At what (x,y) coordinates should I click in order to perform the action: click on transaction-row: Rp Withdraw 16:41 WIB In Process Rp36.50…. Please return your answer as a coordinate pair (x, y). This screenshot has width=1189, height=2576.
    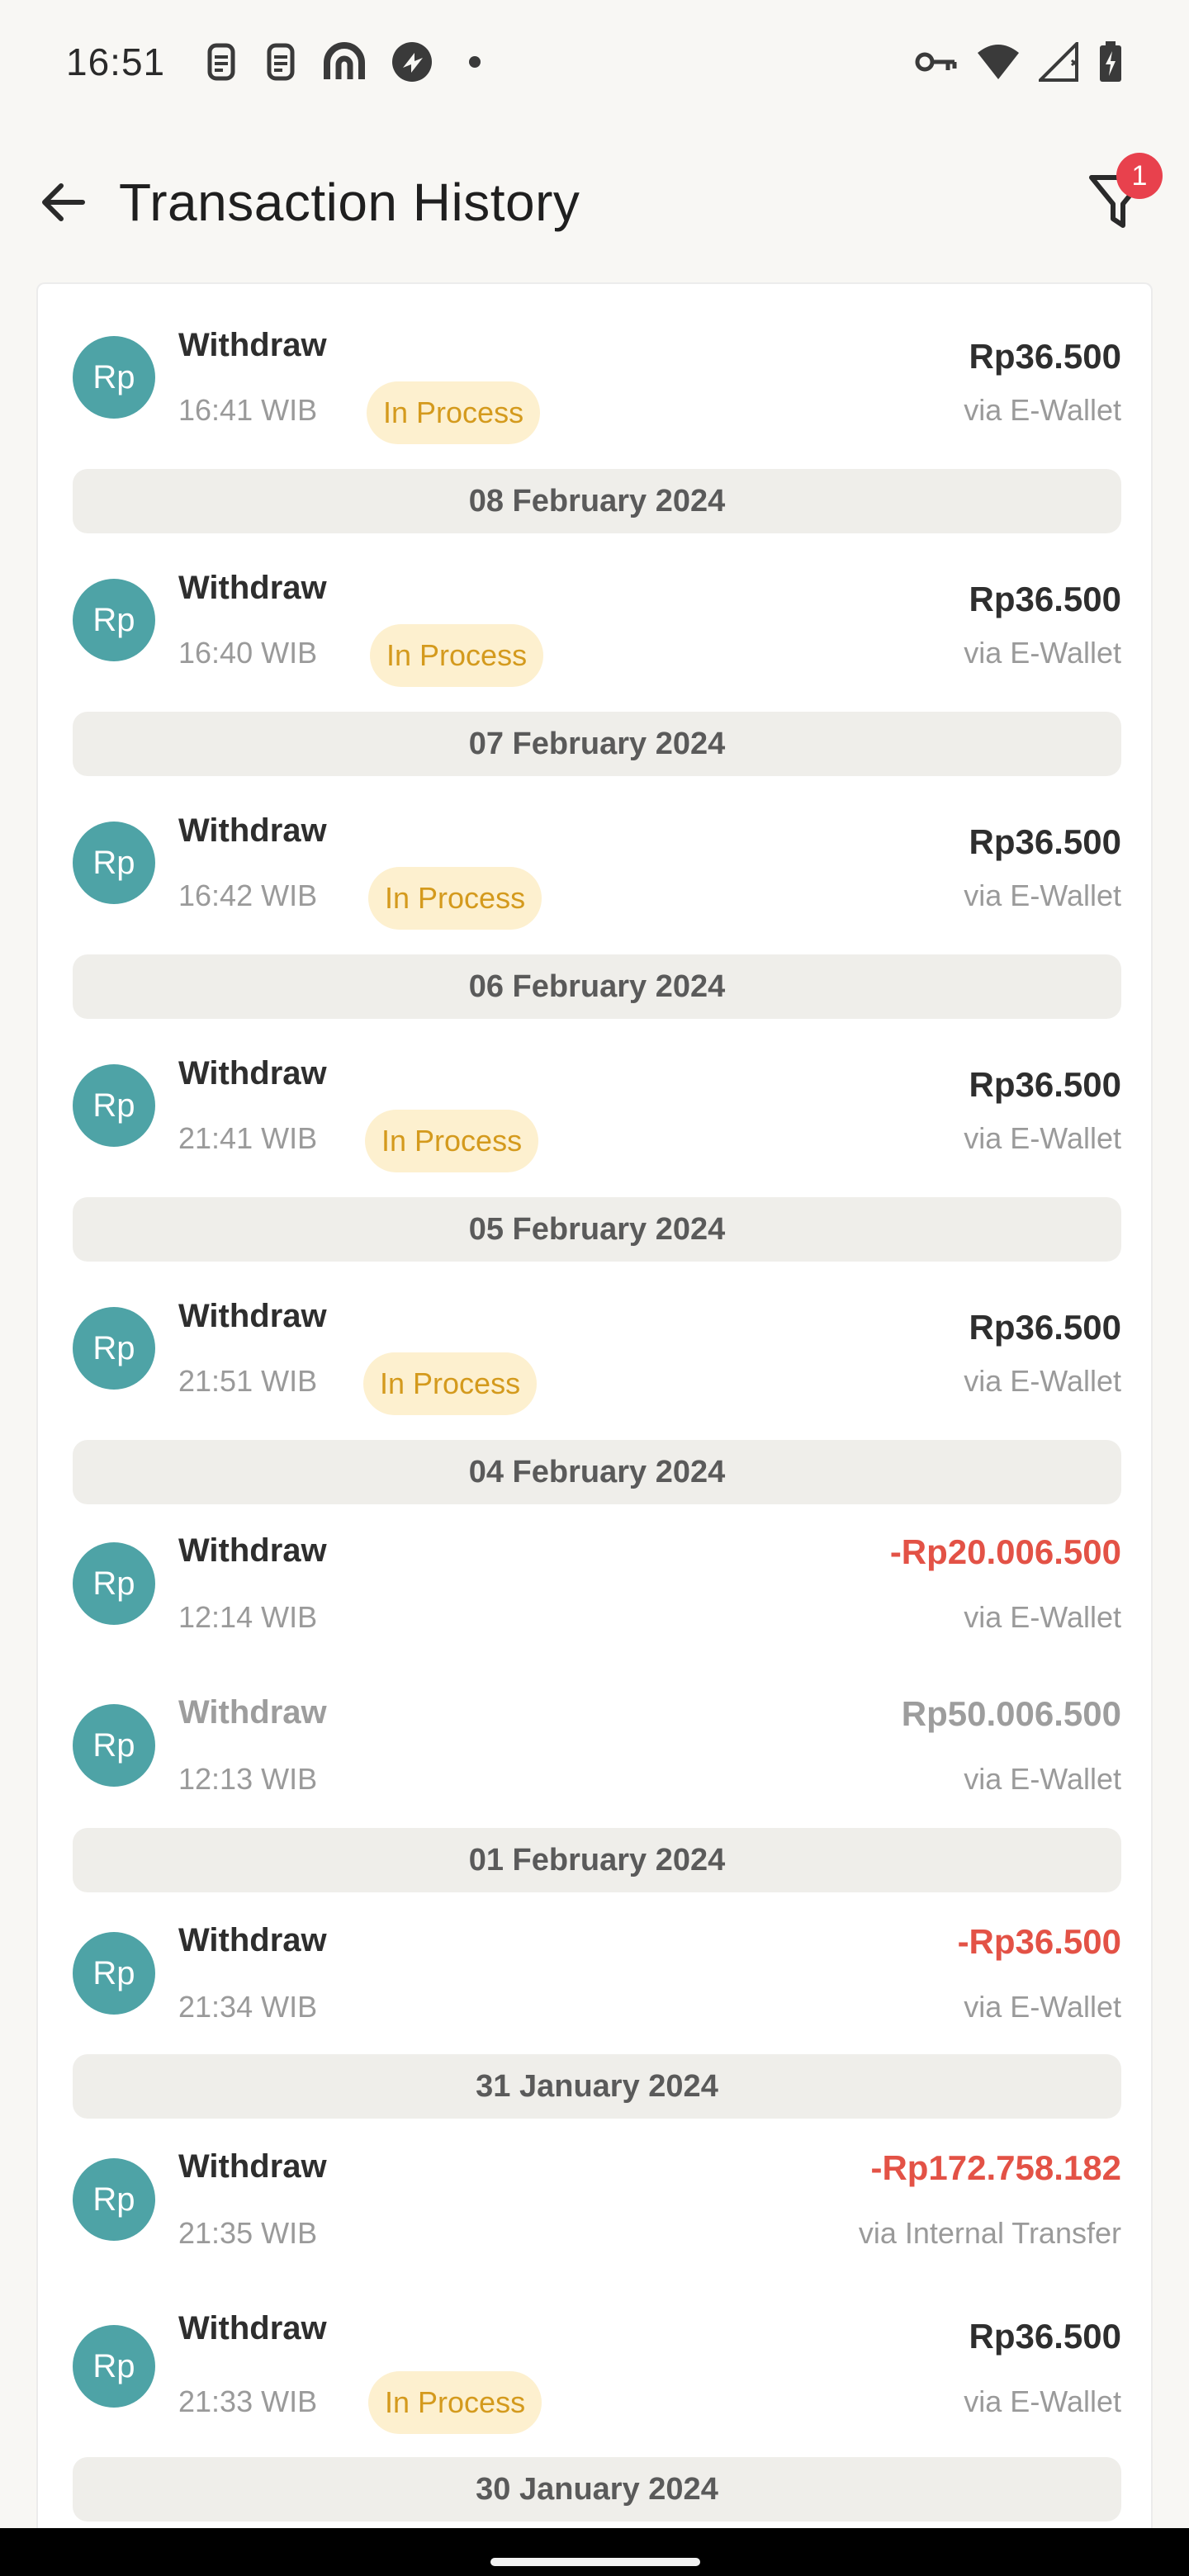
    Looking at the image, I should click on (597, 377).